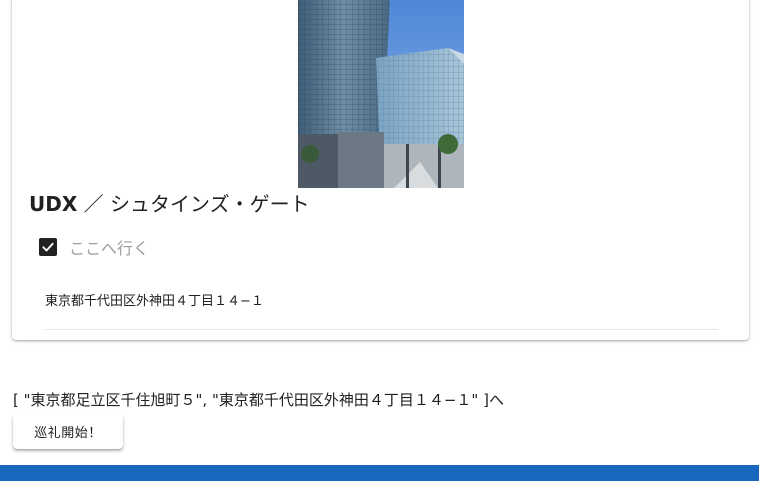 Image resolution: width=759 pixels, height=481 pixels. Describe the element at coordinates (154, 301) in the screenshot. I see `spot-address: 東京都千代田区外神田４丁目１４−１` at that location.